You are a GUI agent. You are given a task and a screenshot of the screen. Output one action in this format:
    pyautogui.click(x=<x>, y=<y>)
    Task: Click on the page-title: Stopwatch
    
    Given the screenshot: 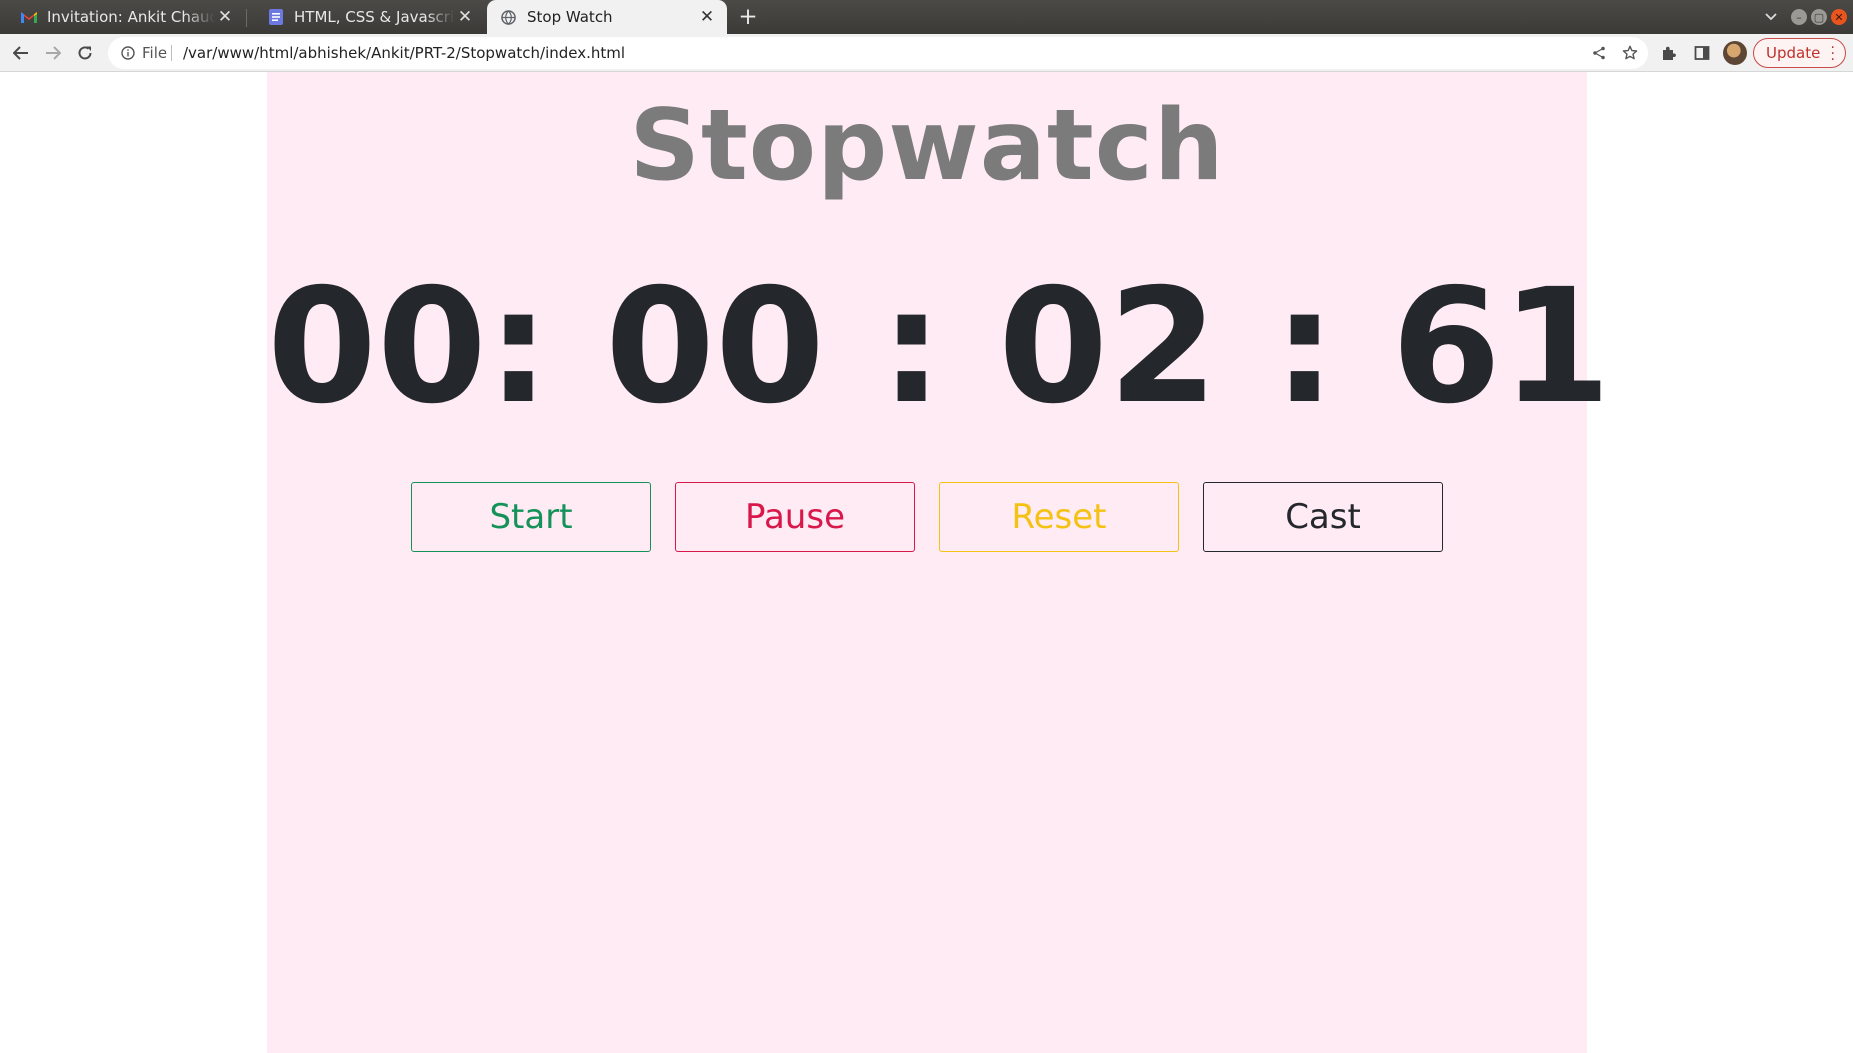 What is the action you would take?
    pyautogui.click(x=927, y=146)
    